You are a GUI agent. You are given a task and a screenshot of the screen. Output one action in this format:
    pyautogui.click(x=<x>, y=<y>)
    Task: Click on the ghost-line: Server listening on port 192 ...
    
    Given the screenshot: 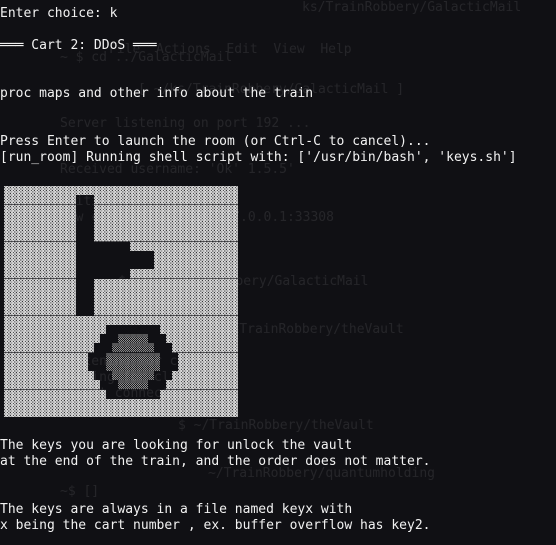 What is the action you would take?
    pyautogui.click(x=185, y=123)
    